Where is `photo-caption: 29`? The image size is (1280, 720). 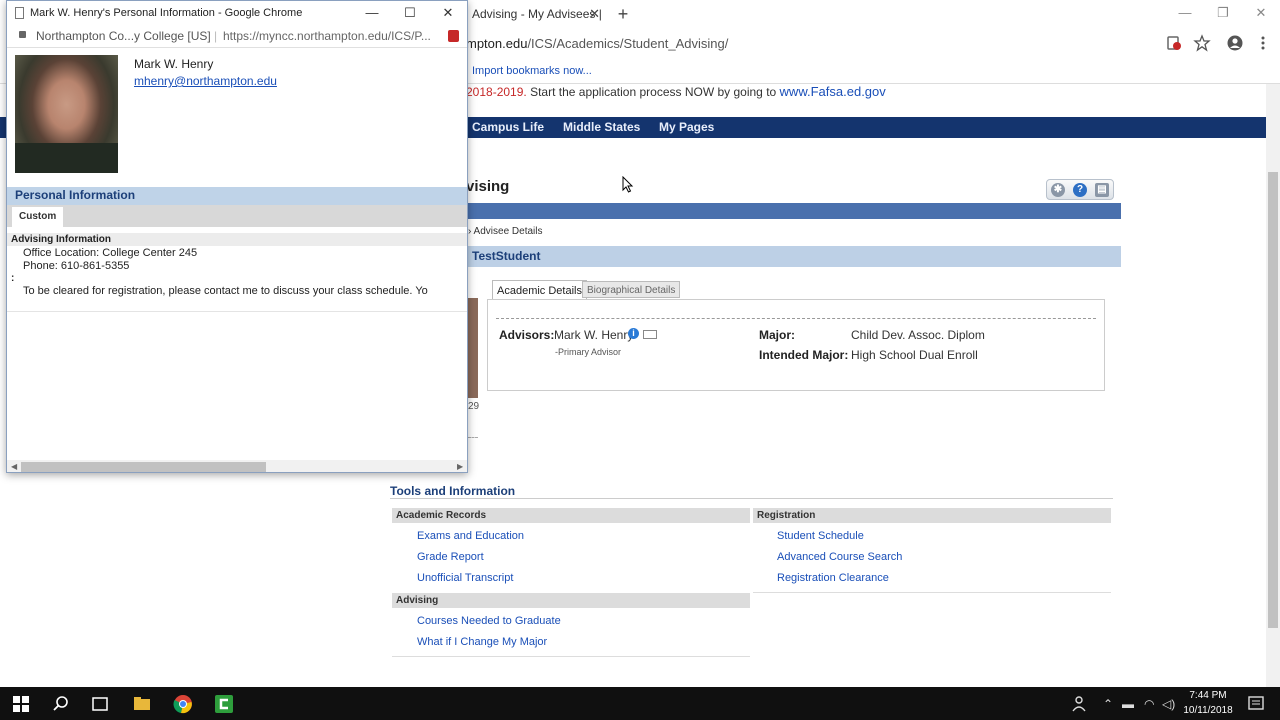 photo-caption: 29 is located at coordinates (474, 406).